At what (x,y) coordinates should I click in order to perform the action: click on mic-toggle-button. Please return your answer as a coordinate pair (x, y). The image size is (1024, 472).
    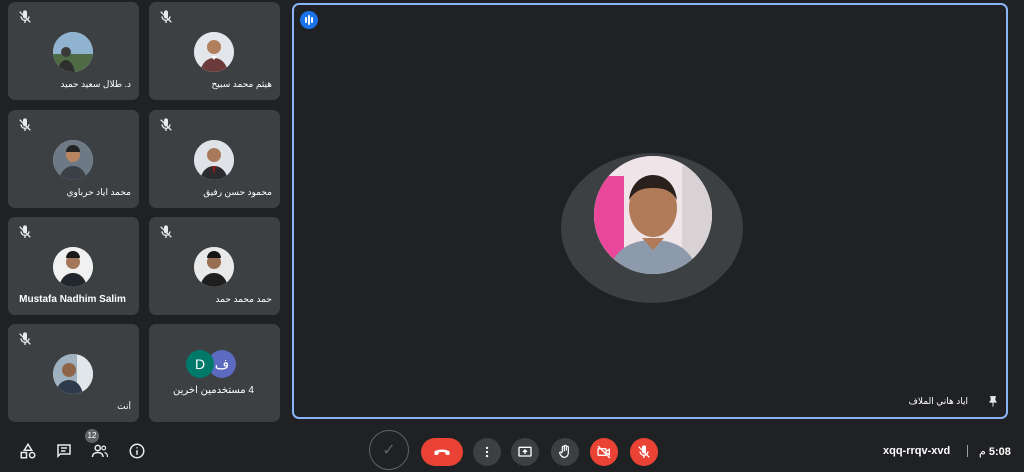
    Looking at the image, I should click on (644, 452).